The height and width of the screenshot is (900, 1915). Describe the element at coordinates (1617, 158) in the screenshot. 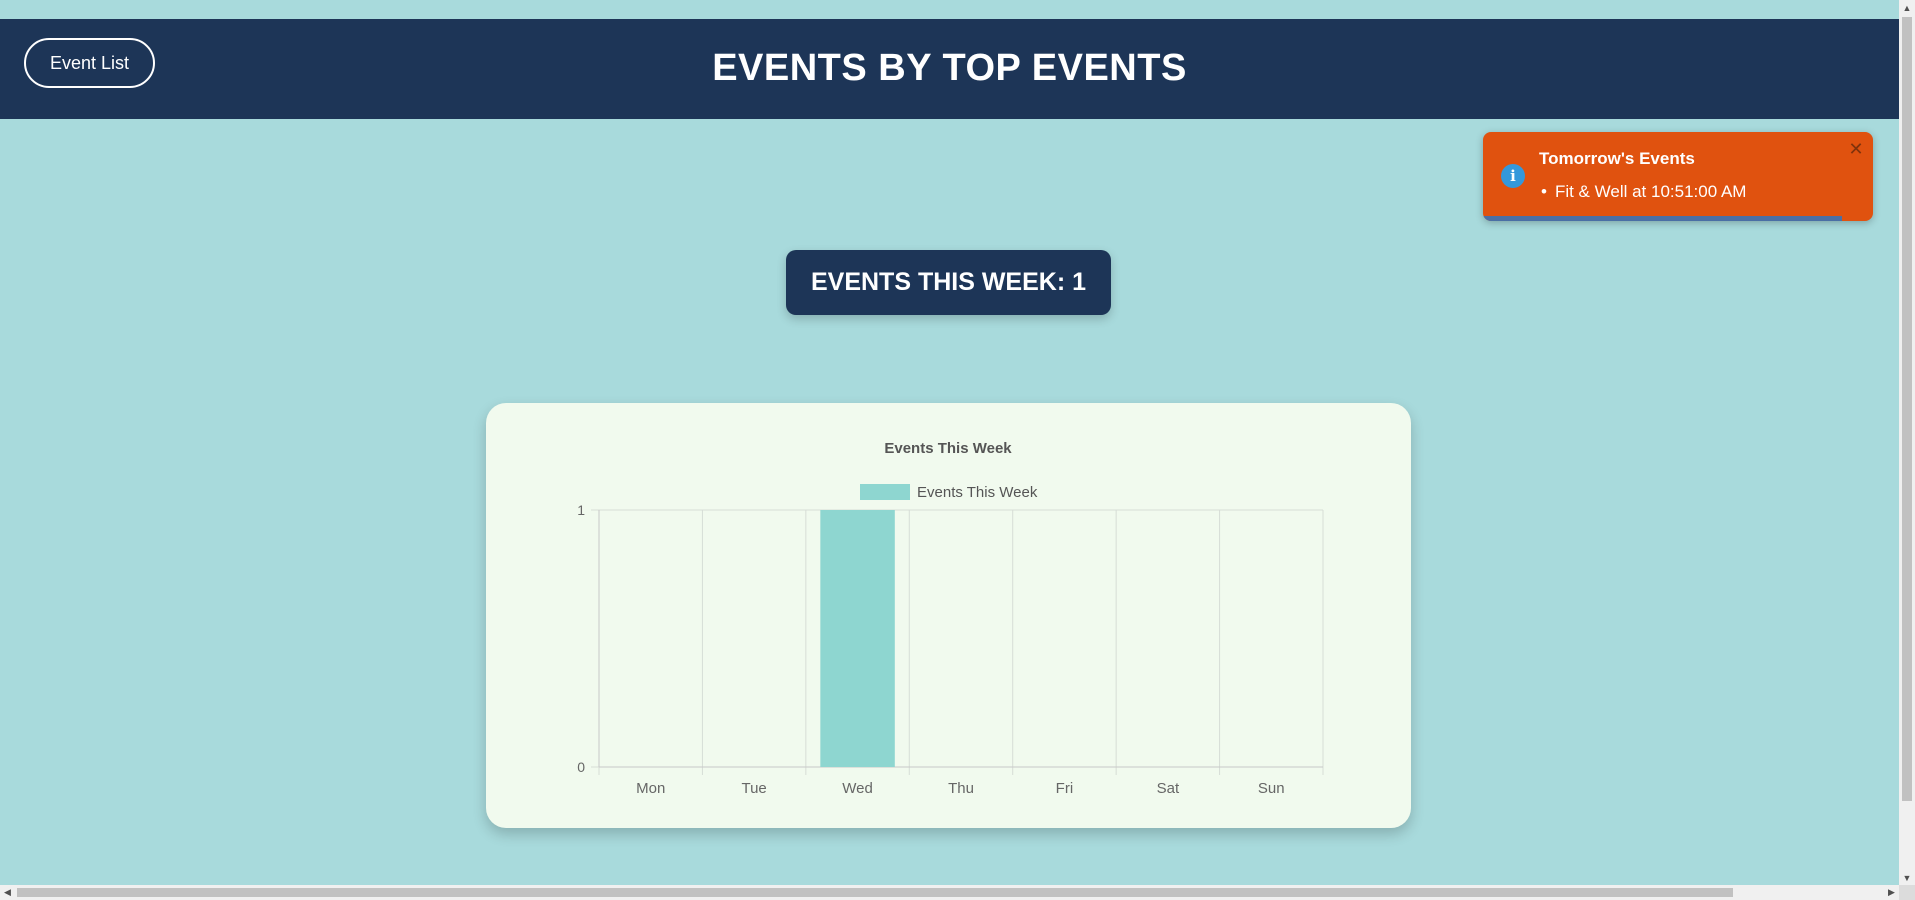

I see `toast-title: Tomorrow's Events` at that location.